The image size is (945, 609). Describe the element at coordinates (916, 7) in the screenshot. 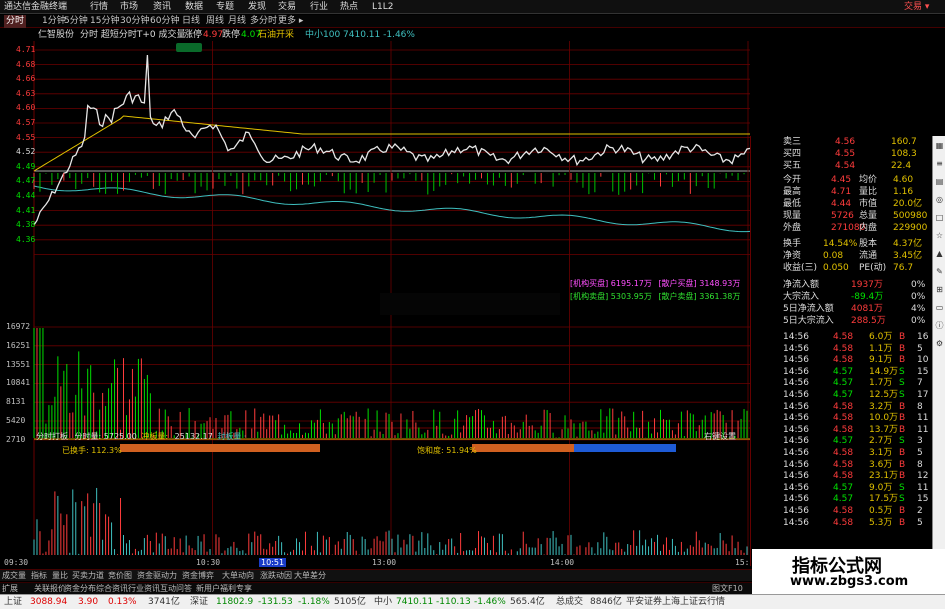

I see `trade-menu: 交易 ▾` at that location.